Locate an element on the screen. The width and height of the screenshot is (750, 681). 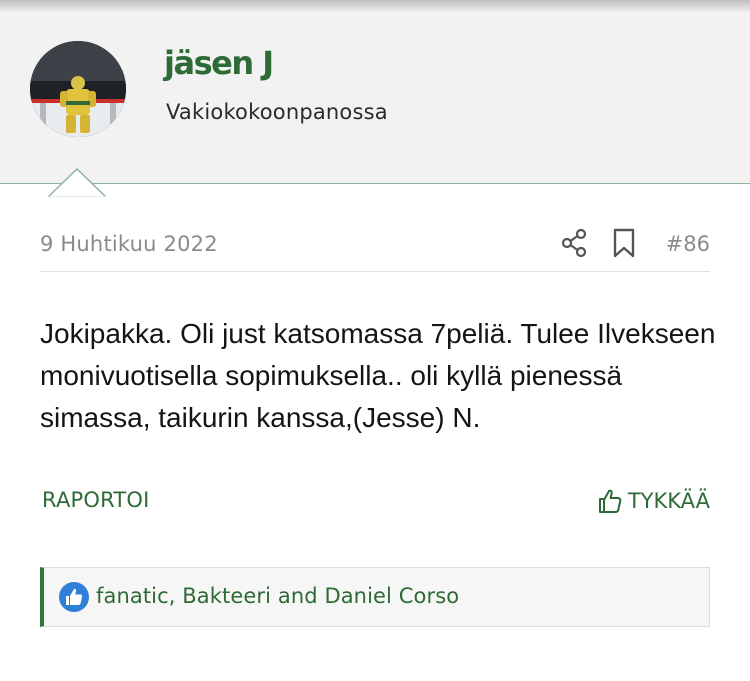
report-button: RAPORTOI is located at coordinates (96, 500).